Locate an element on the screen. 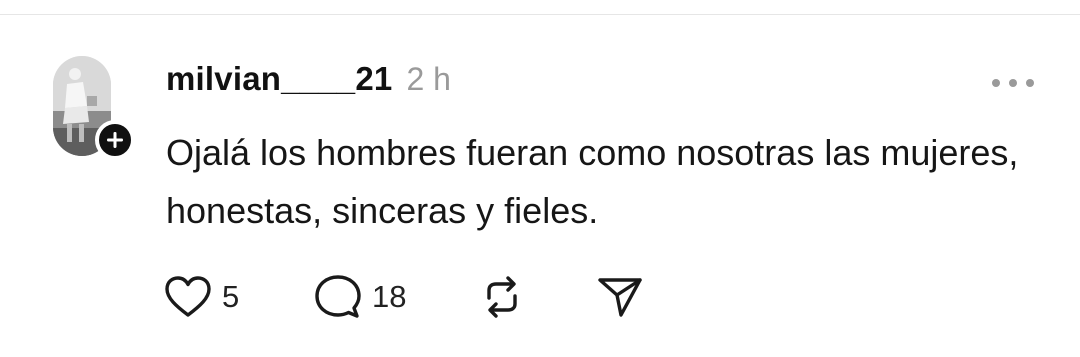 Image resolution: width=1080 pixels, height=357 pixels. more-options-button is located at coordinates (1013, 83).